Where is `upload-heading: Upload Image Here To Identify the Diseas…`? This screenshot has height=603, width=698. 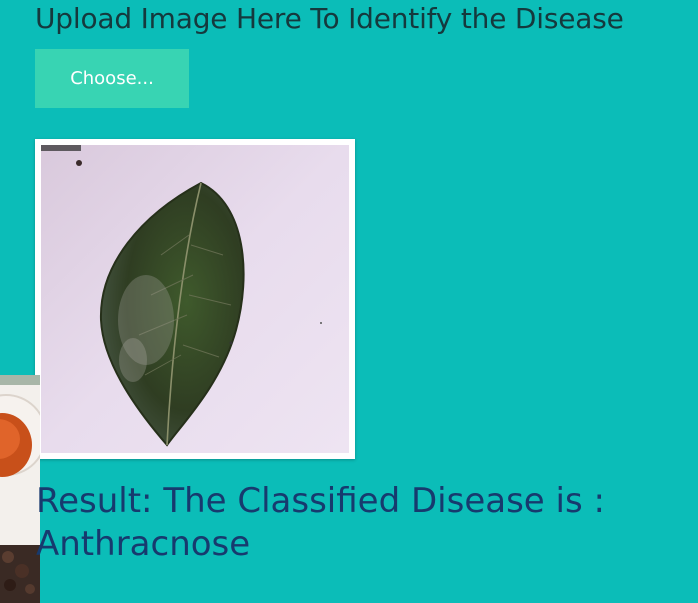 upload-heading: Upload Image Here To Identify the Diseas… is located at coordinates (329, 18).